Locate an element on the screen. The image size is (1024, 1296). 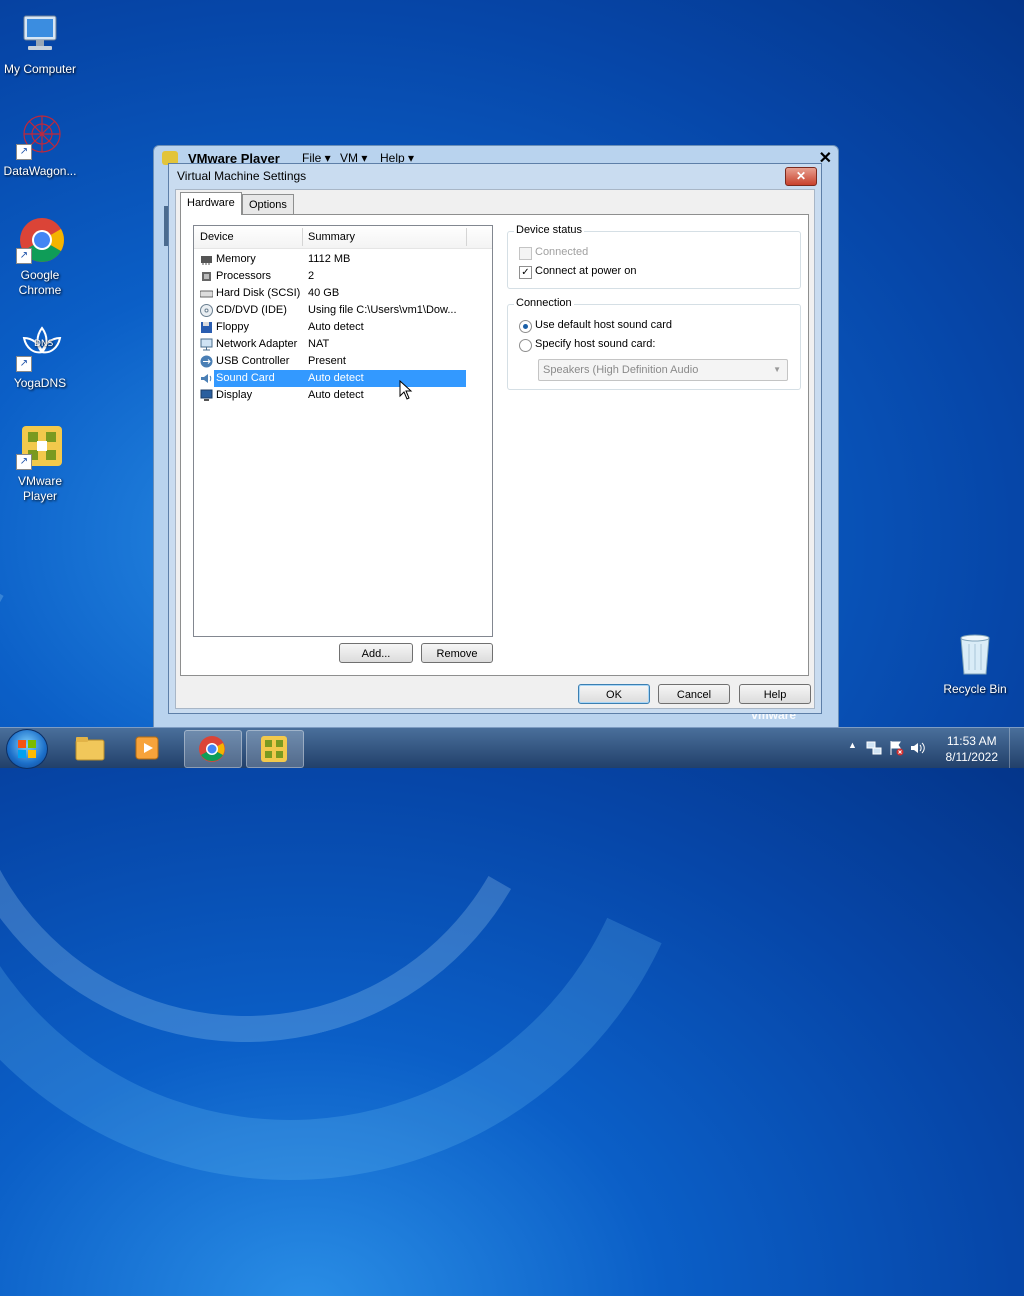
help-button: Help is located at coordinates (775, 694).